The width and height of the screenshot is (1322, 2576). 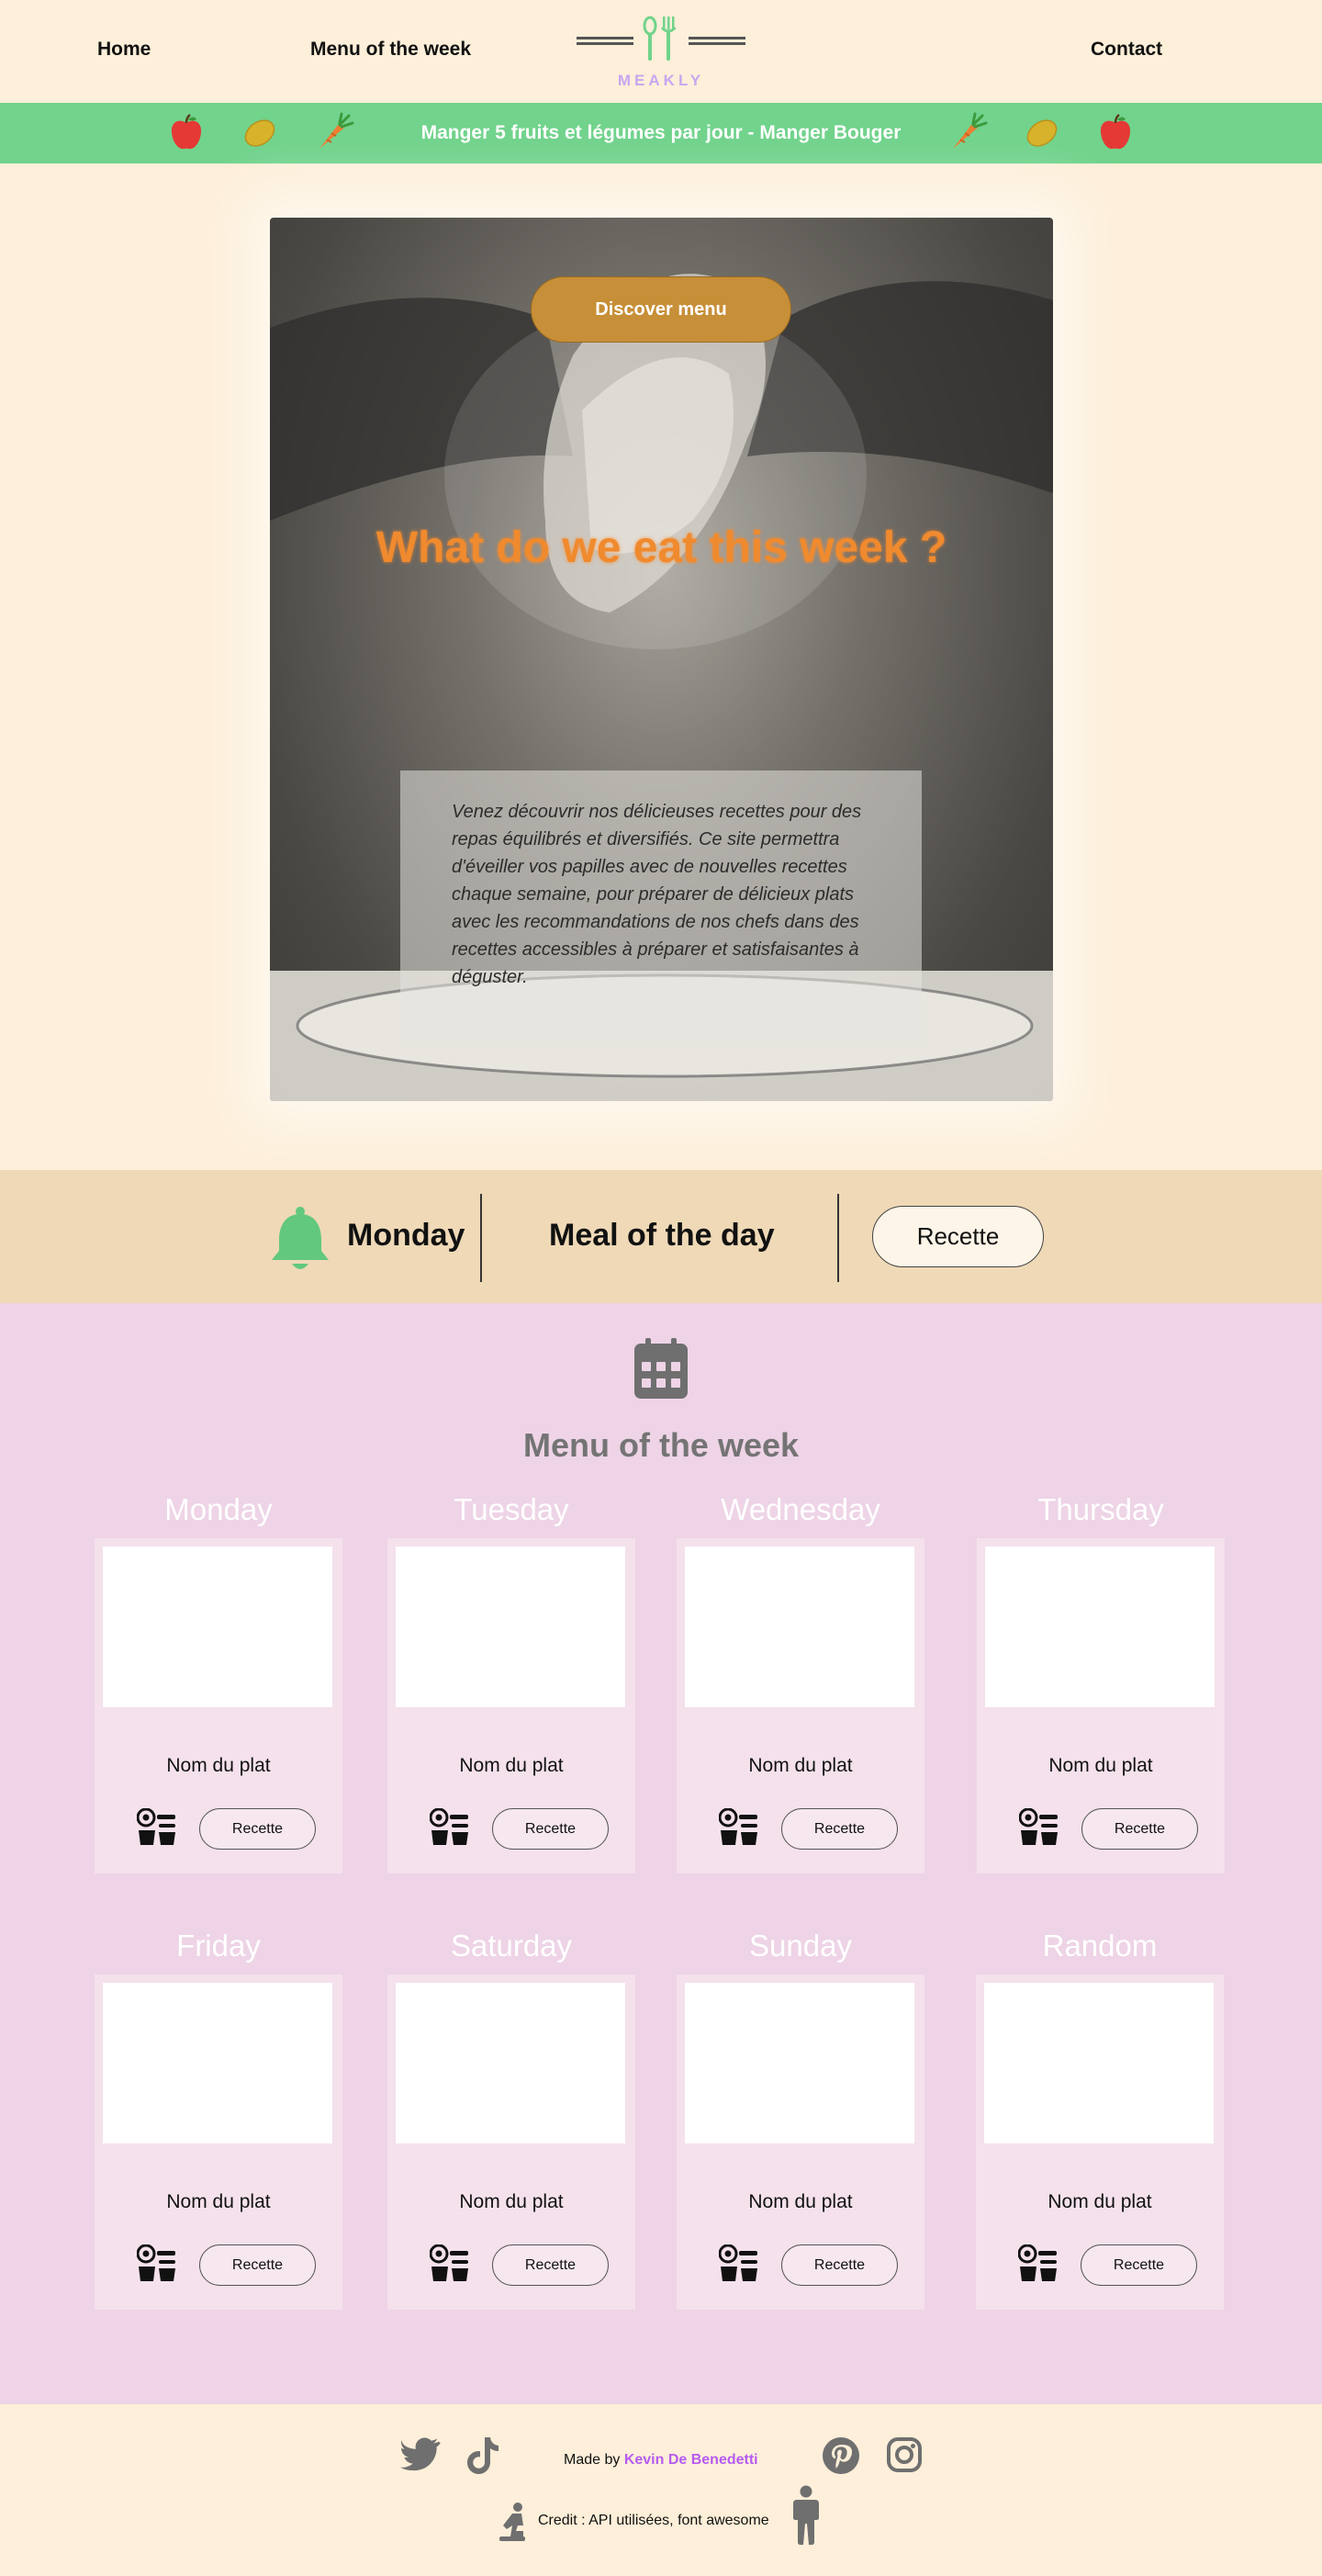 What do you see at coordinates (420, 2454) in the screenshot?
I see `twitter-icon` at bounding box center [420, 2454].